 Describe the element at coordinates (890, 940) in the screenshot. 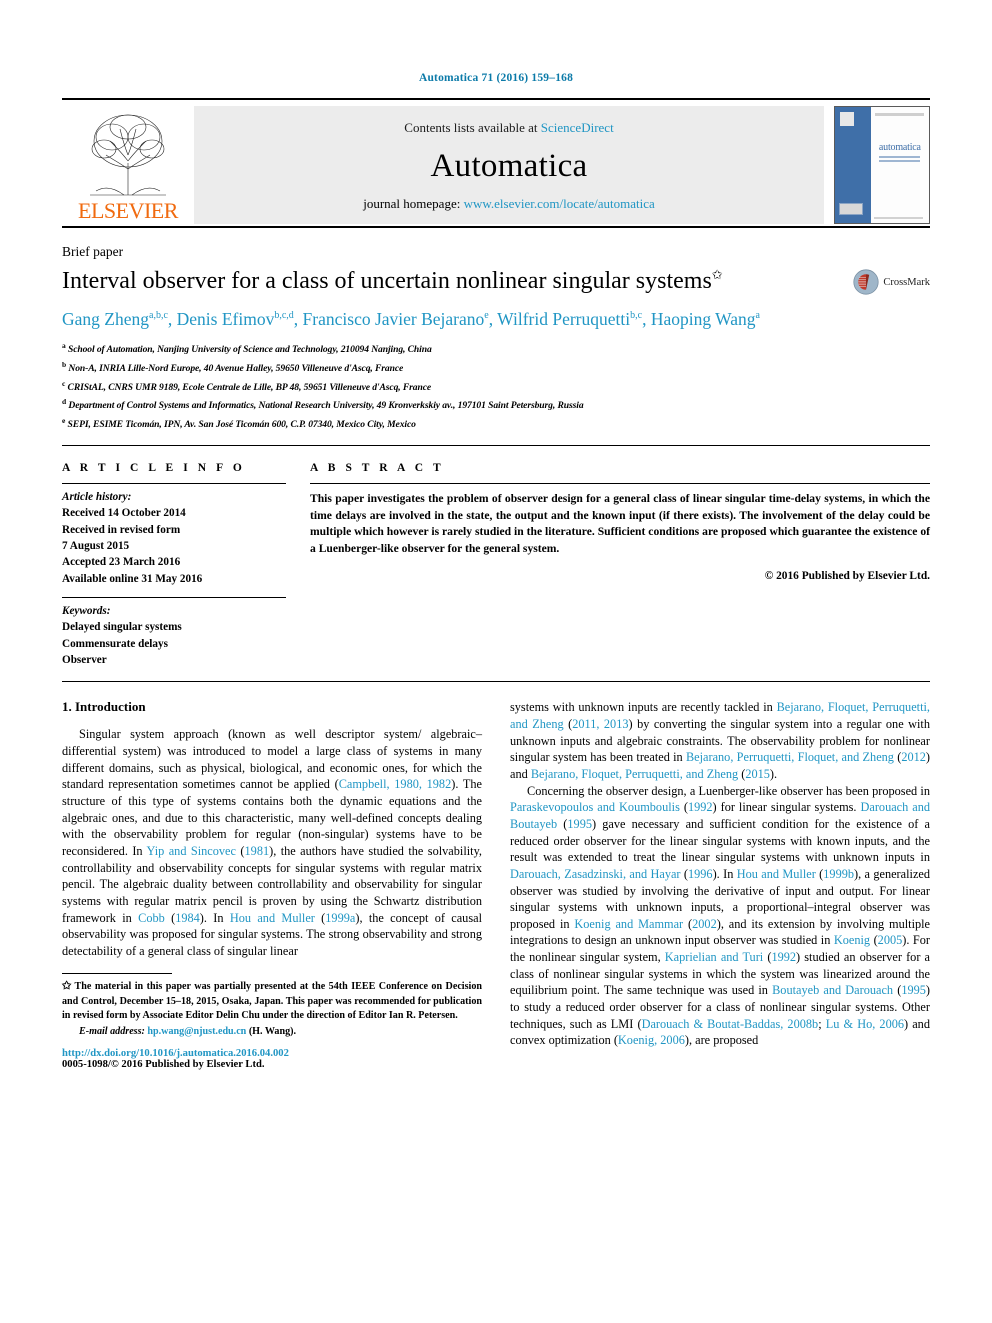

I see `citation-link: 2005` at that location.